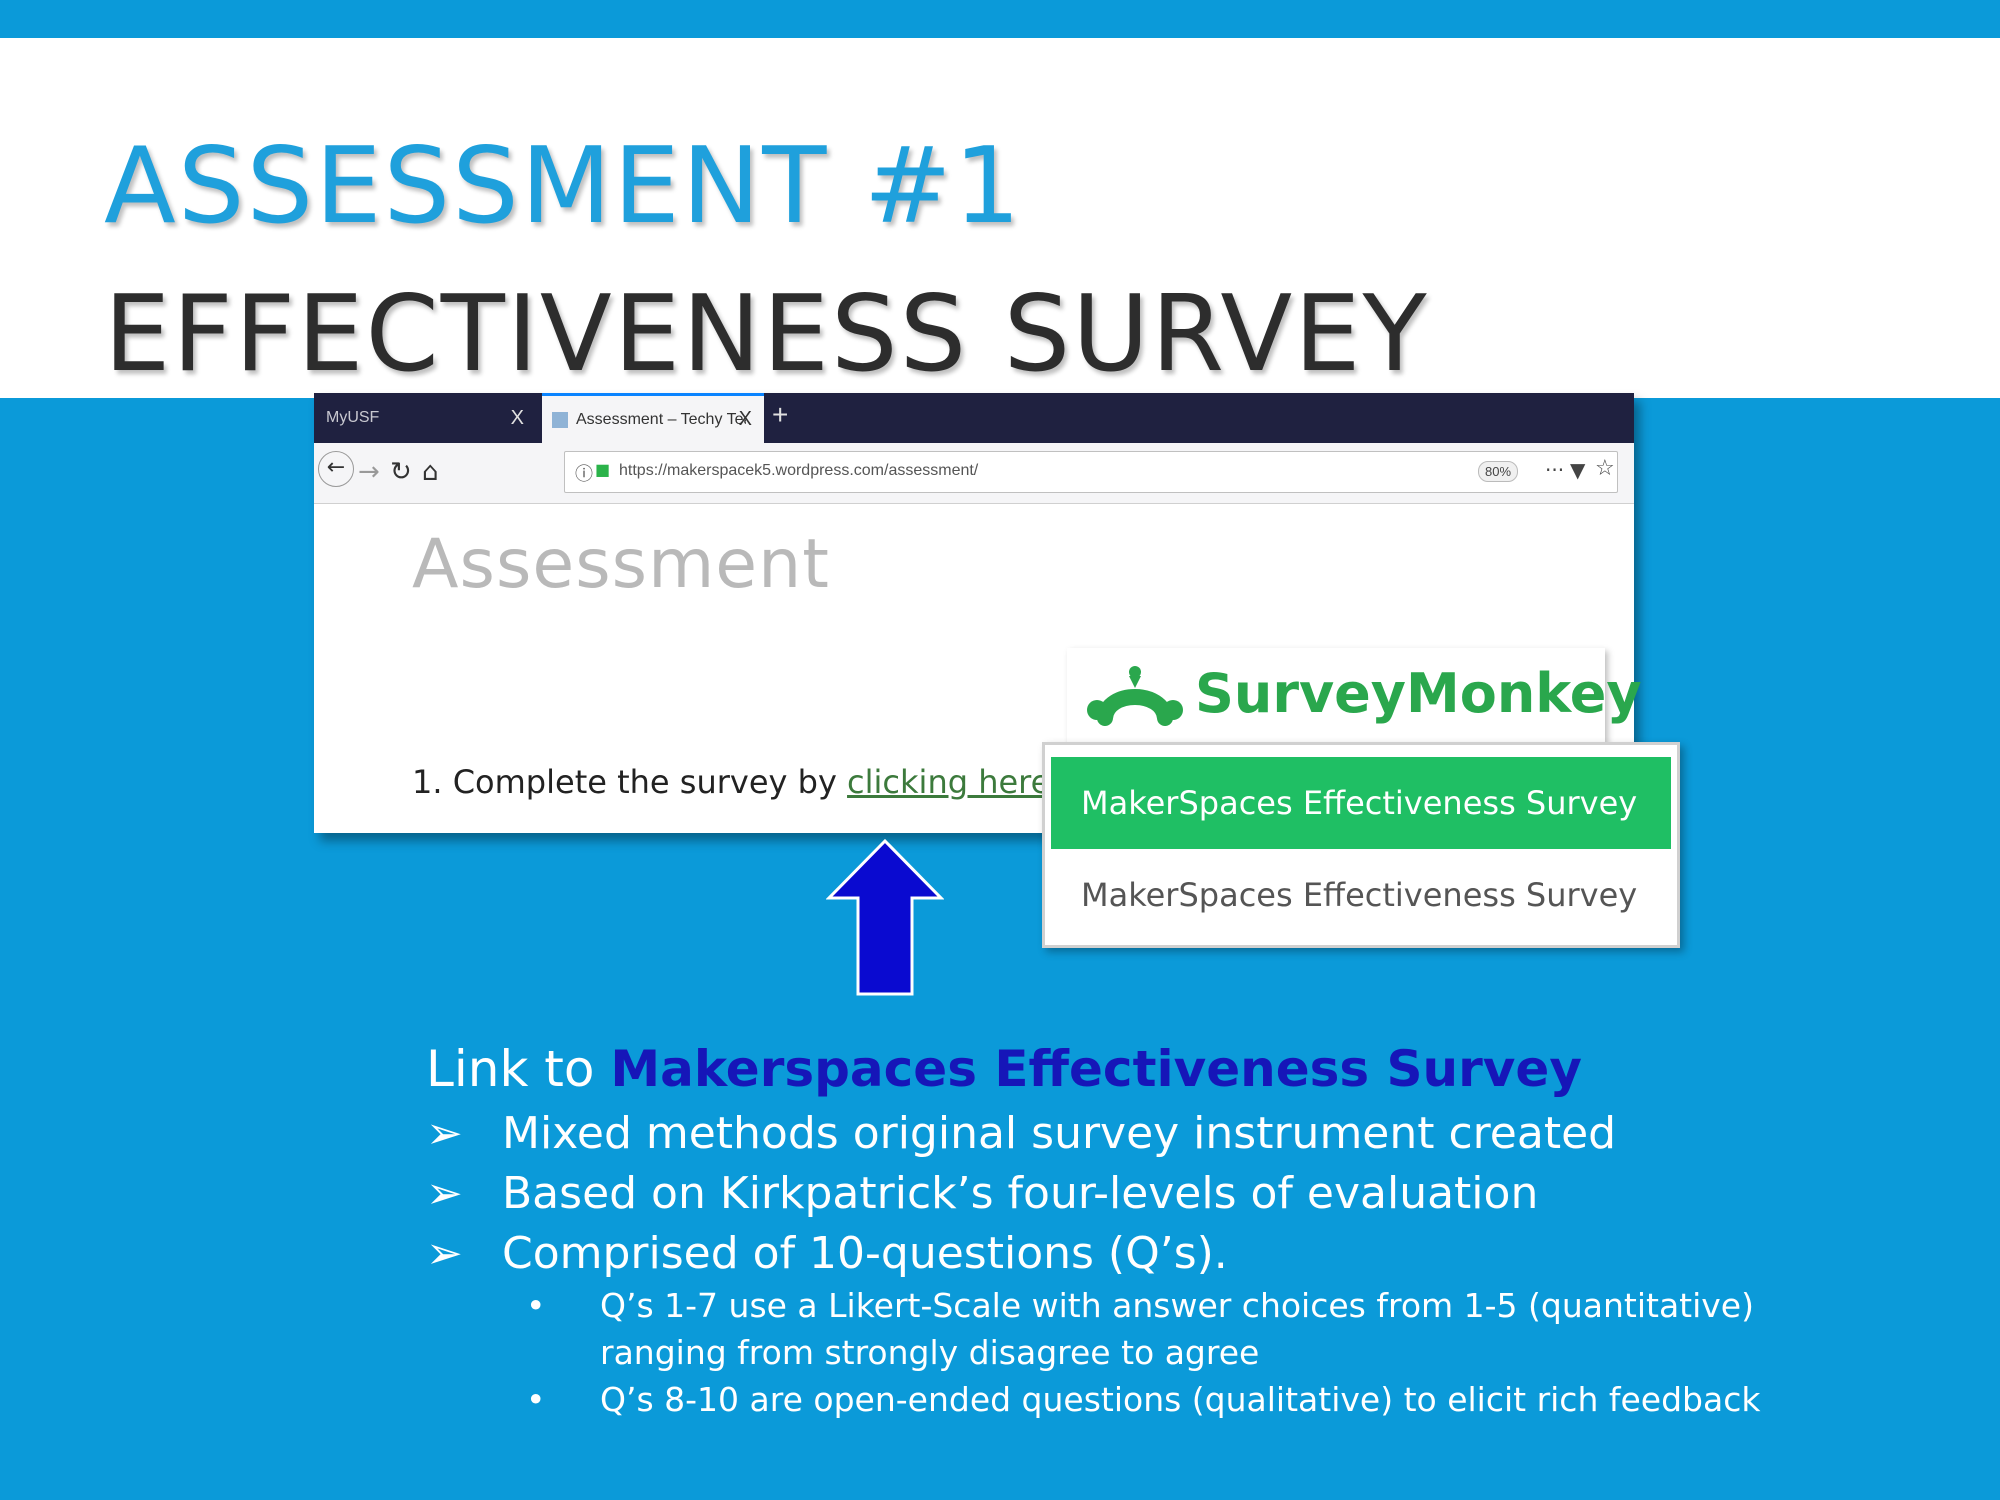 The width and height of the screenshot is (2000, 1500). Describe the element at coordinates (425, 418) in the screenshot. I see `tab-myusf: MyUSF X` at that location.